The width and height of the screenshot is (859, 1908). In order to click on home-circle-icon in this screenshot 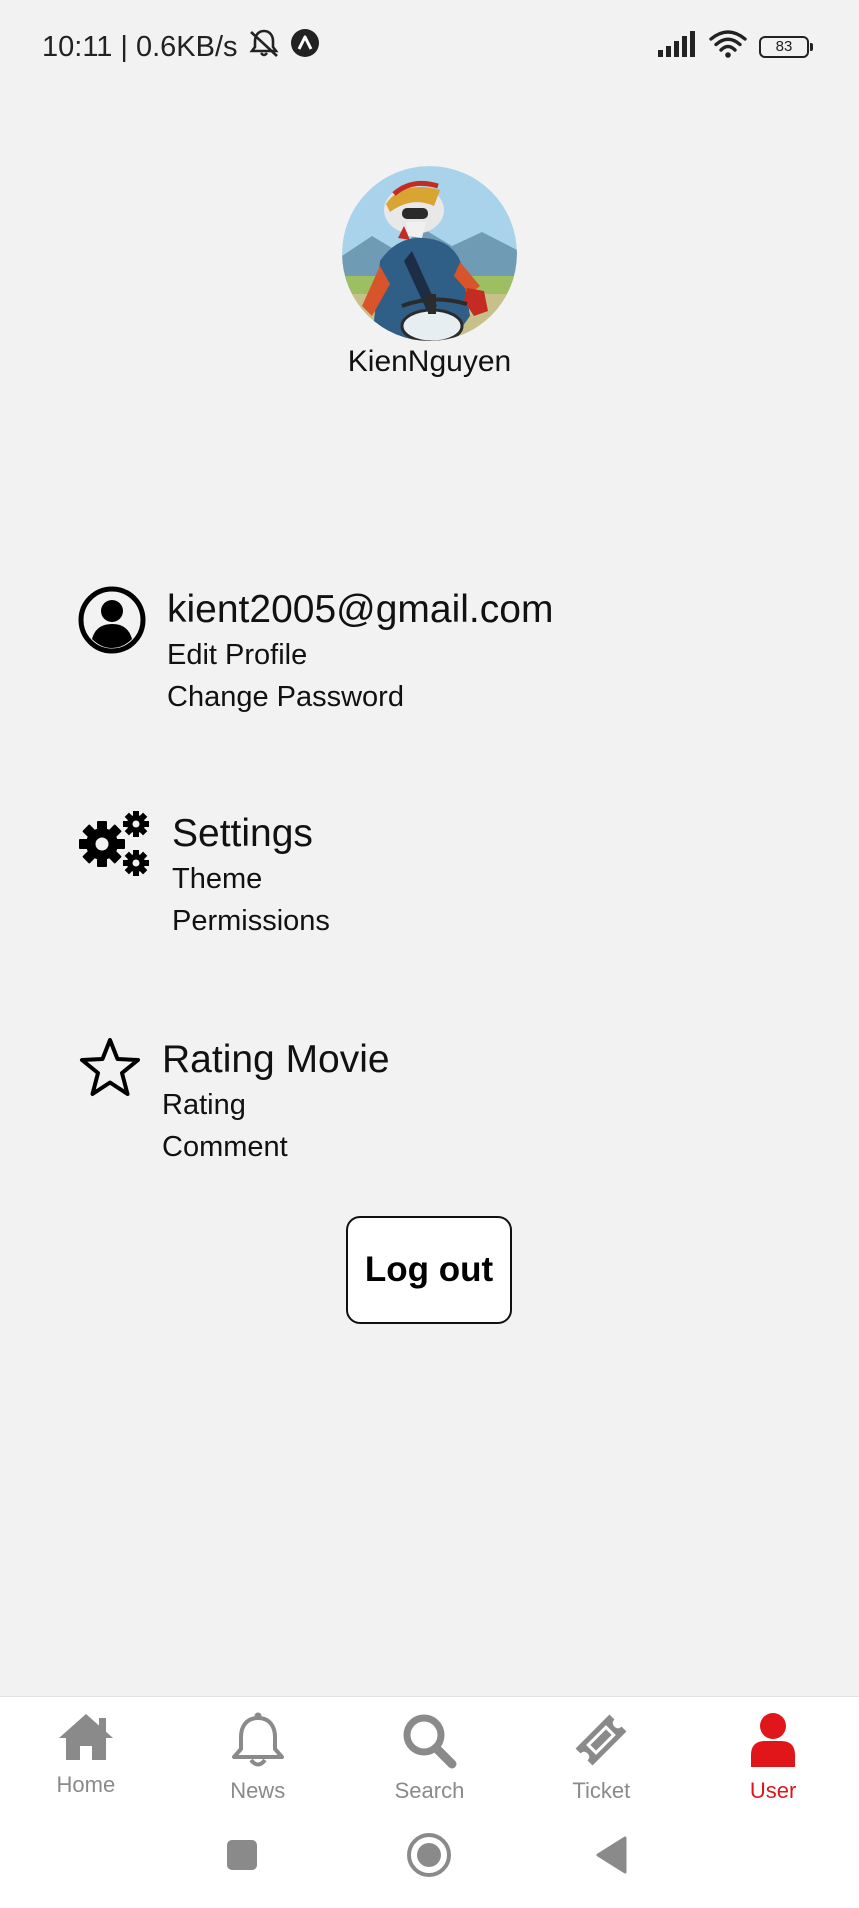, I will do `click(429, 1857)`.